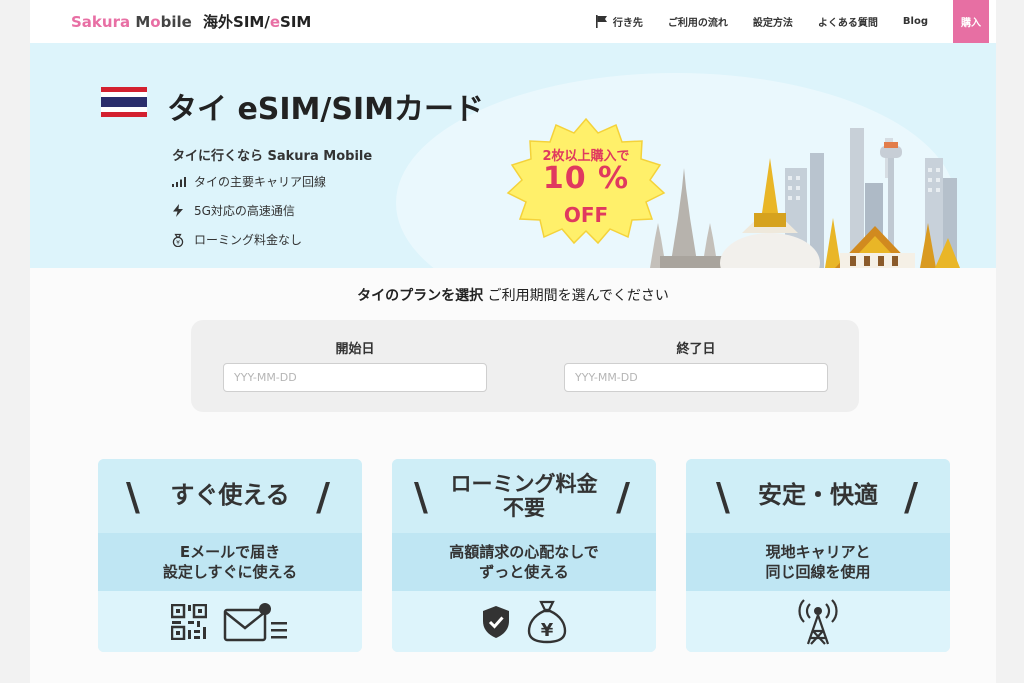 This screenshot has width=1024, height=683. What do you see at coordinates (230, 562) in the screenshot?
I see `card-description: Eメールで届き 設定しすぐに使える` at bounding box center [230, 562].